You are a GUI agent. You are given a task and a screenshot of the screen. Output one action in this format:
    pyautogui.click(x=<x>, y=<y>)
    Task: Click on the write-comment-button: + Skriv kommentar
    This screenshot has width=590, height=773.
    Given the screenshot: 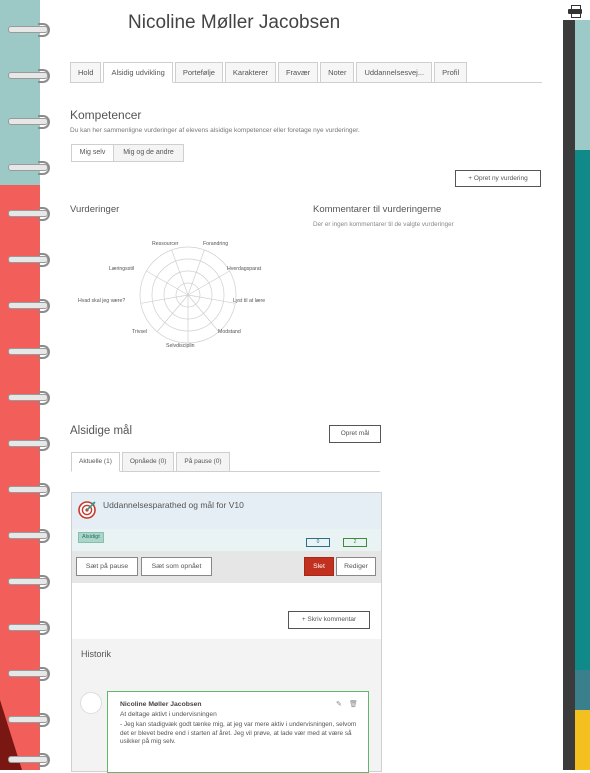 What is the action you would take?
    pyautogui.click(x=329, y=620)
    